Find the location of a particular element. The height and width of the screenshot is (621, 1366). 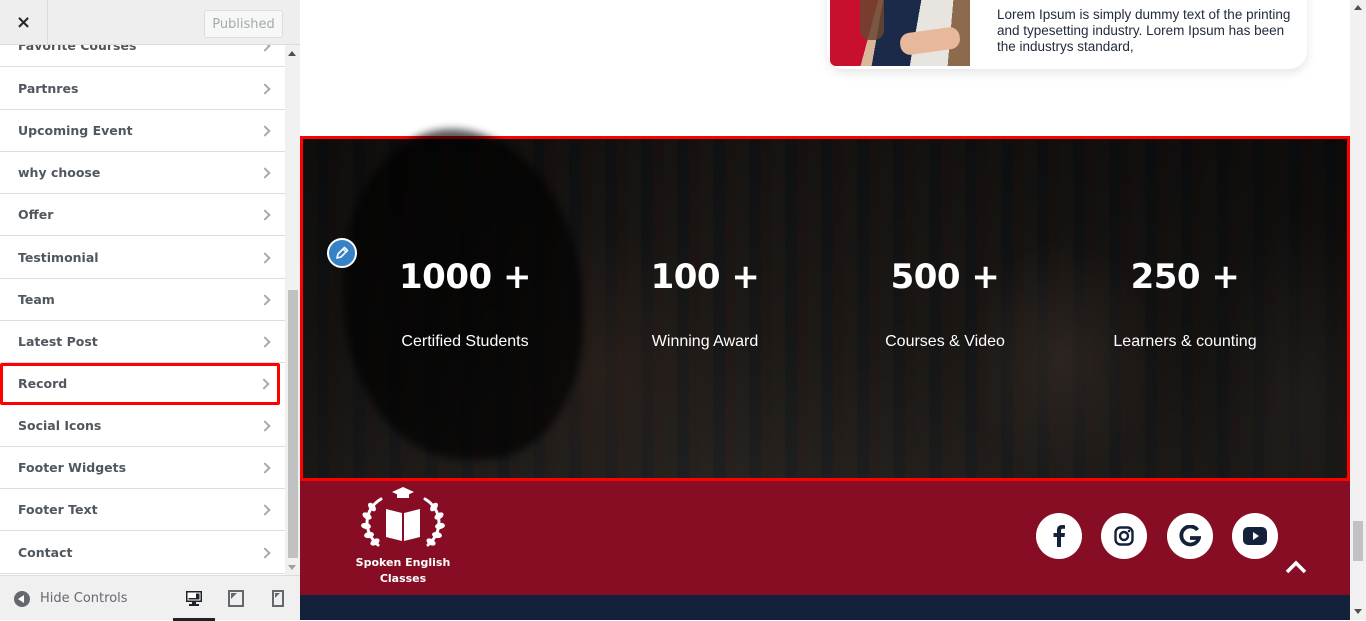

sidebar-item-label: Footer Widgets is located at coordinates (72, 467).